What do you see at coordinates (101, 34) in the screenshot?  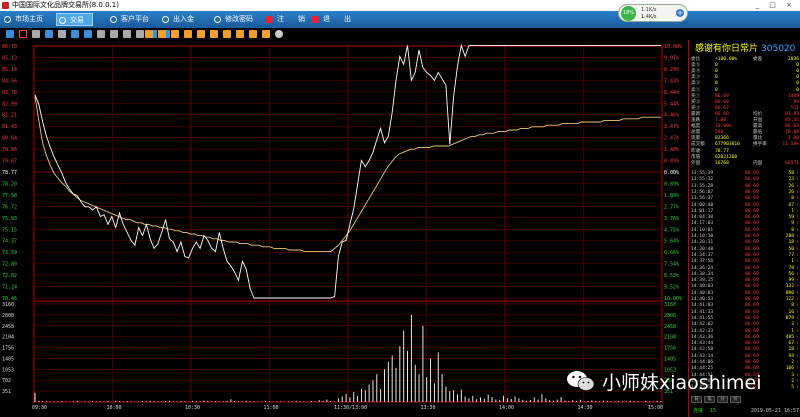 I see `left-icon` at bounding box center [101, 34].